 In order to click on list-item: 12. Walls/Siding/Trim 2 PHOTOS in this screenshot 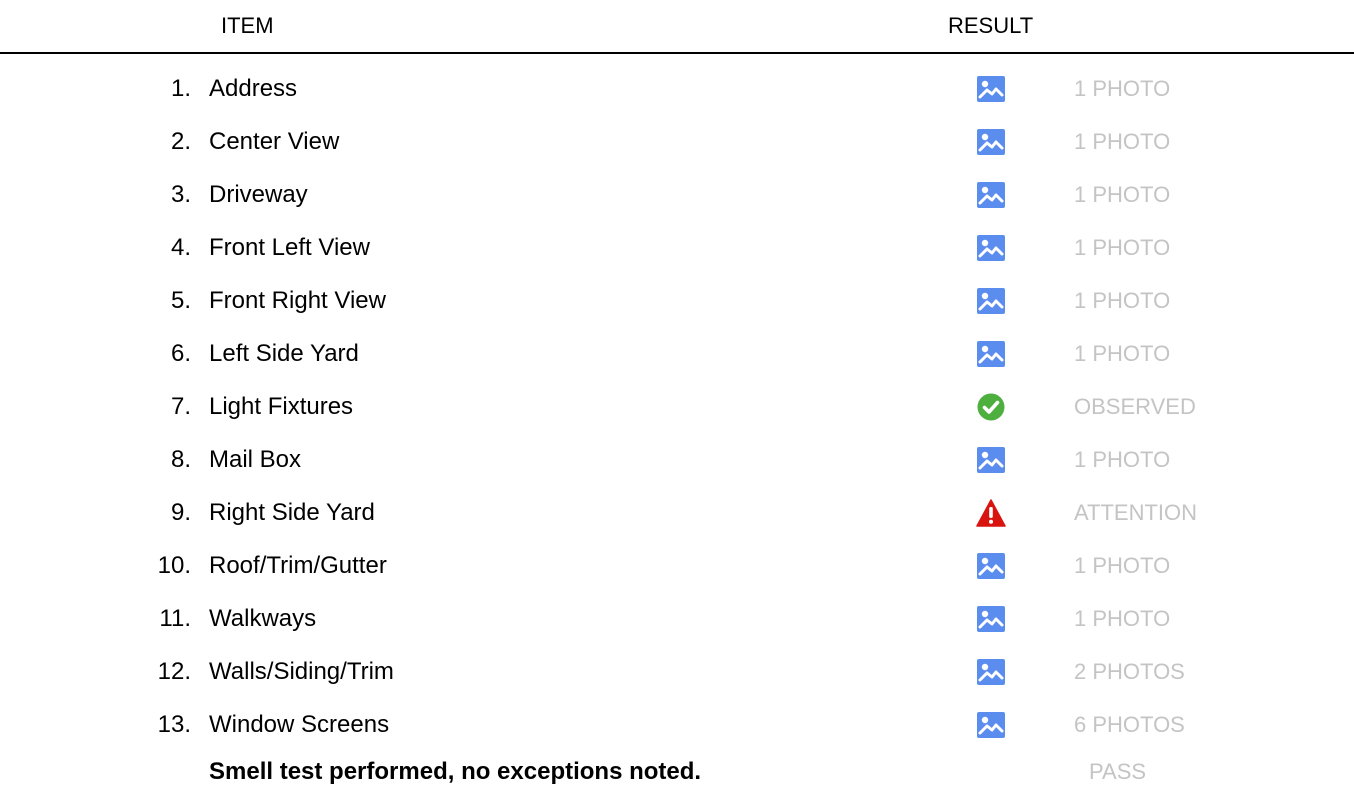, I will do `click(677, 672)`.